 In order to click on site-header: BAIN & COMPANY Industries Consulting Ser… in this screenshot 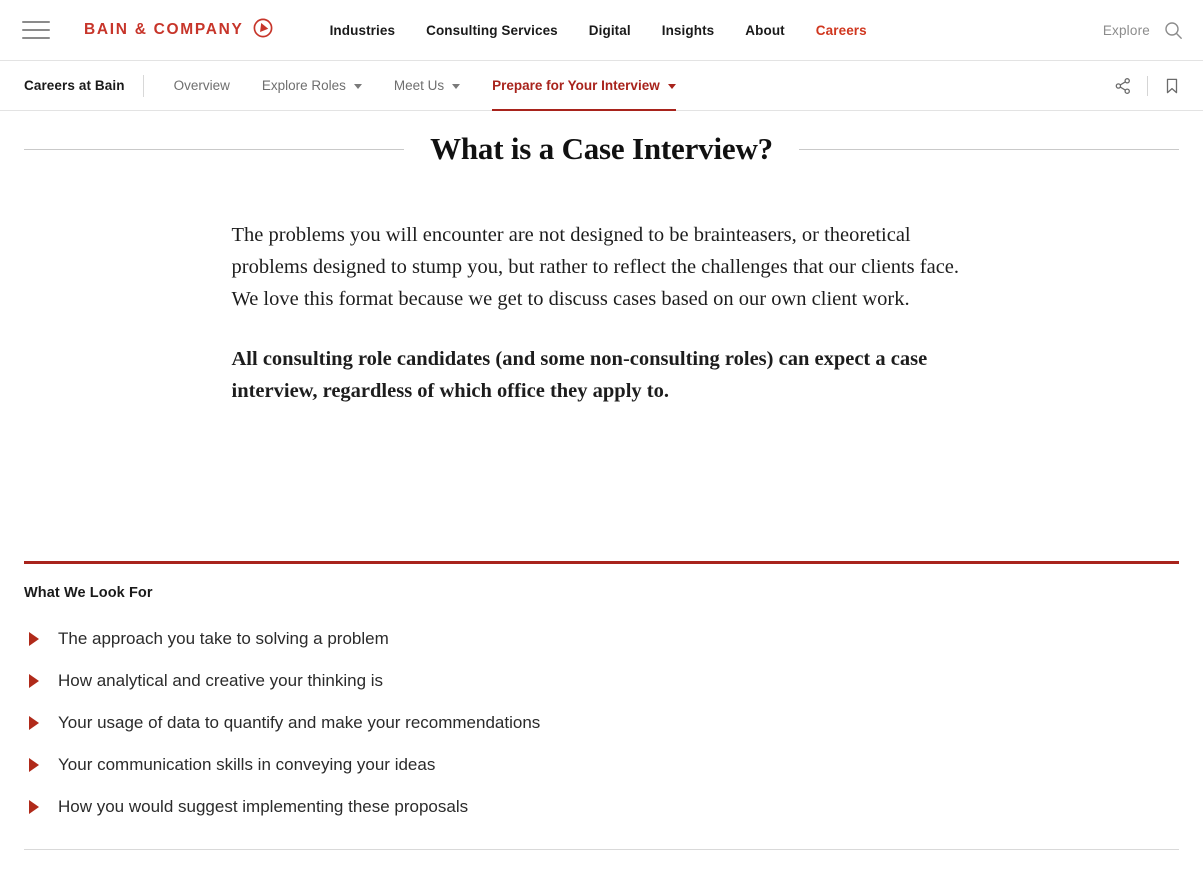, I will do `click(601, 30)`.